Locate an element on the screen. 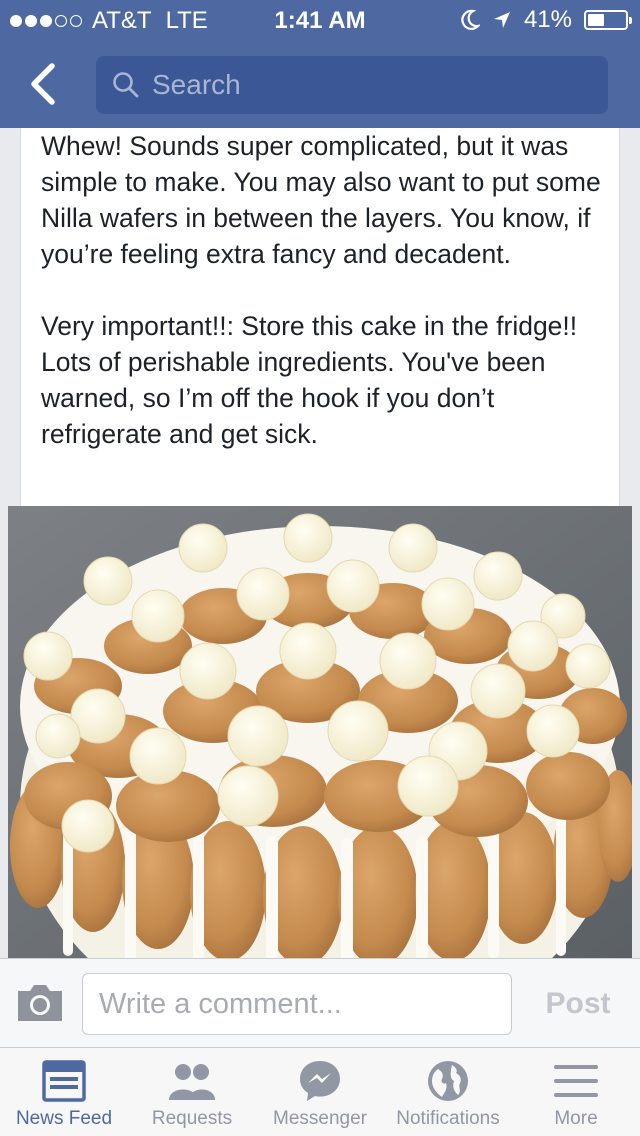  tab-requests: Requests is located at coordinates (192, 1092).